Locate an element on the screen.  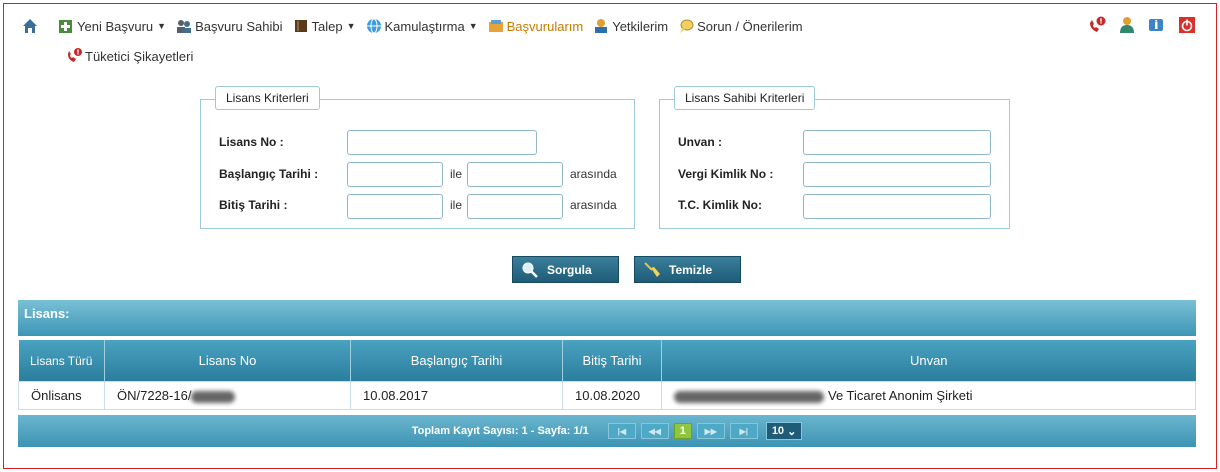
bitis-tarihi-end-input is located at coordinates (515, 206).